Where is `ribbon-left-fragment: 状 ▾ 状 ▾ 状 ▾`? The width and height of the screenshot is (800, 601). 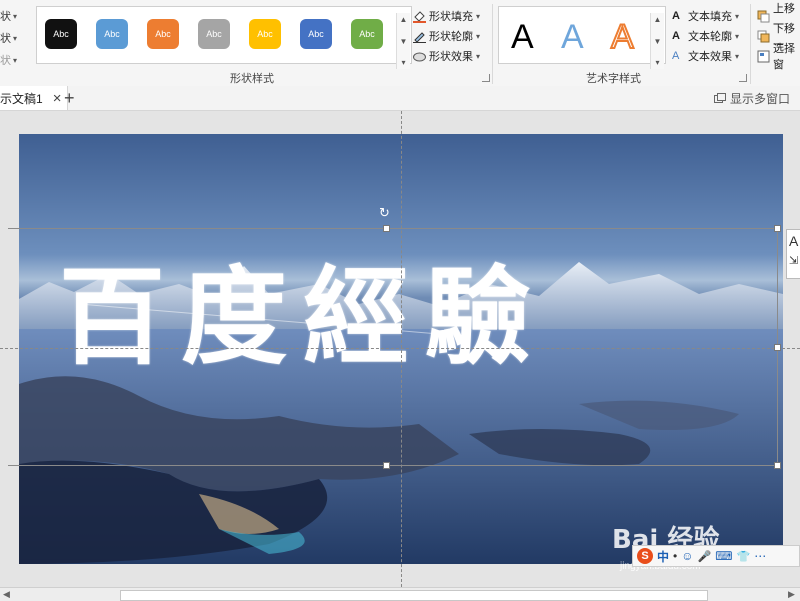
ribbon-left-fragment: 状 ▾ 状 ▾ 状 ▾ is located at coordinates (13, 39).